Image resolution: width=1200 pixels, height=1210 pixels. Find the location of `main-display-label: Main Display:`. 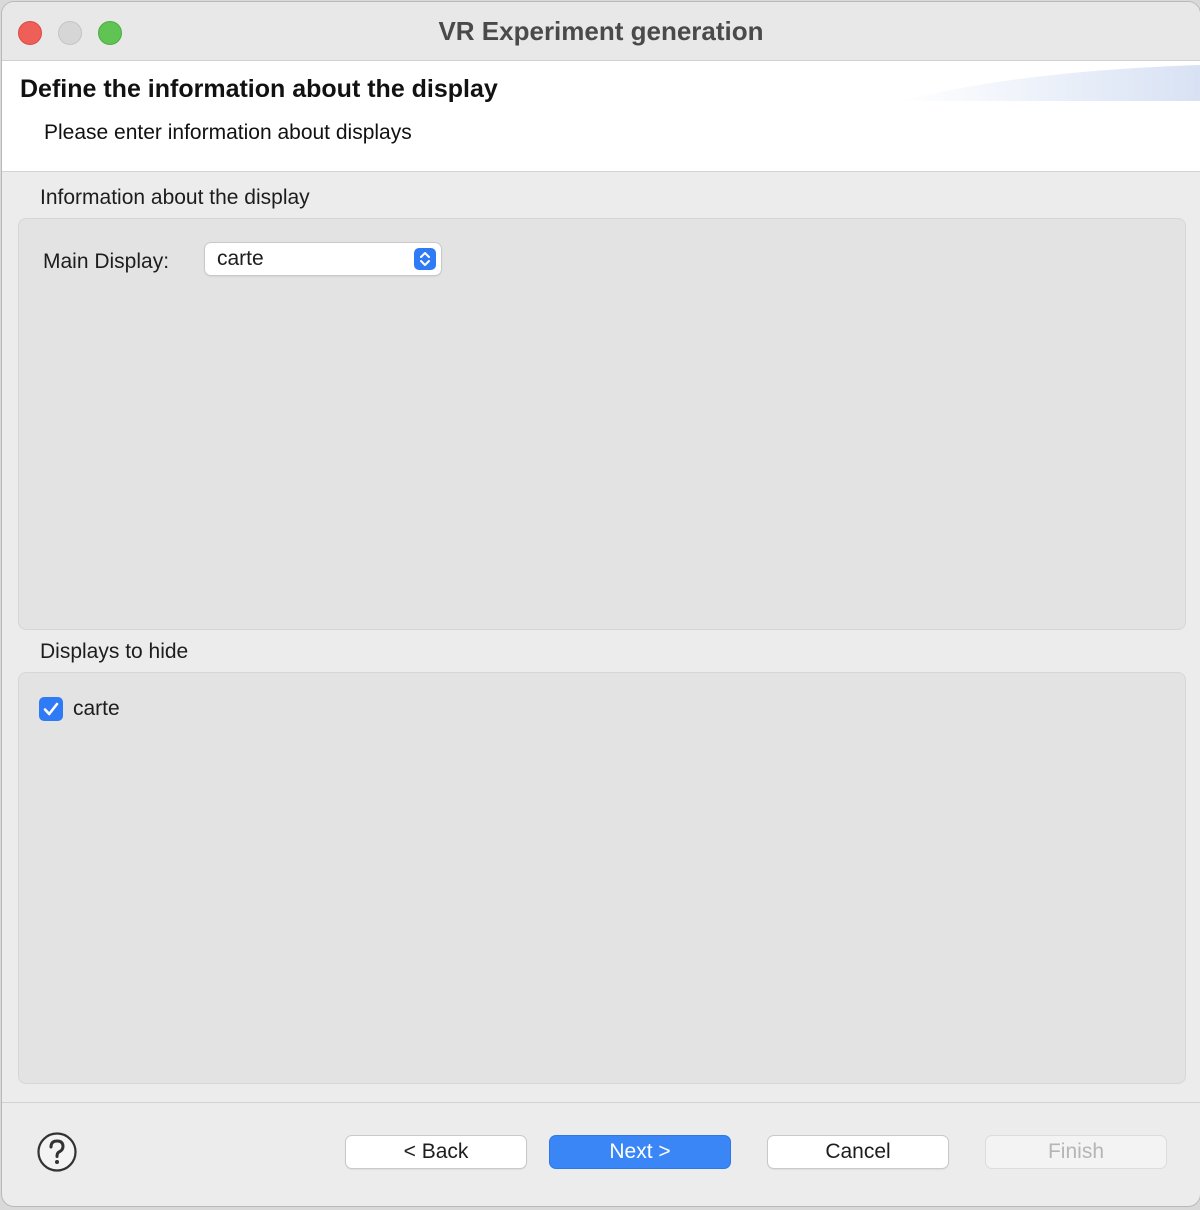

main-display-label: Main Display: is located at coordinates (106, 261).